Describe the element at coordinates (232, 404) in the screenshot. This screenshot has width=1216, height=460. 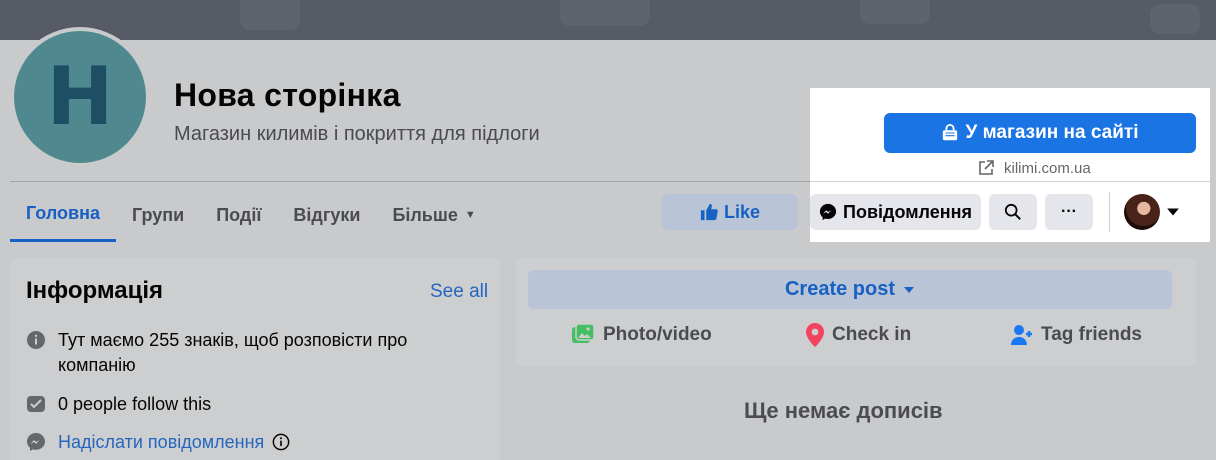
I see `followers-row: 0 people follow this` at that location.